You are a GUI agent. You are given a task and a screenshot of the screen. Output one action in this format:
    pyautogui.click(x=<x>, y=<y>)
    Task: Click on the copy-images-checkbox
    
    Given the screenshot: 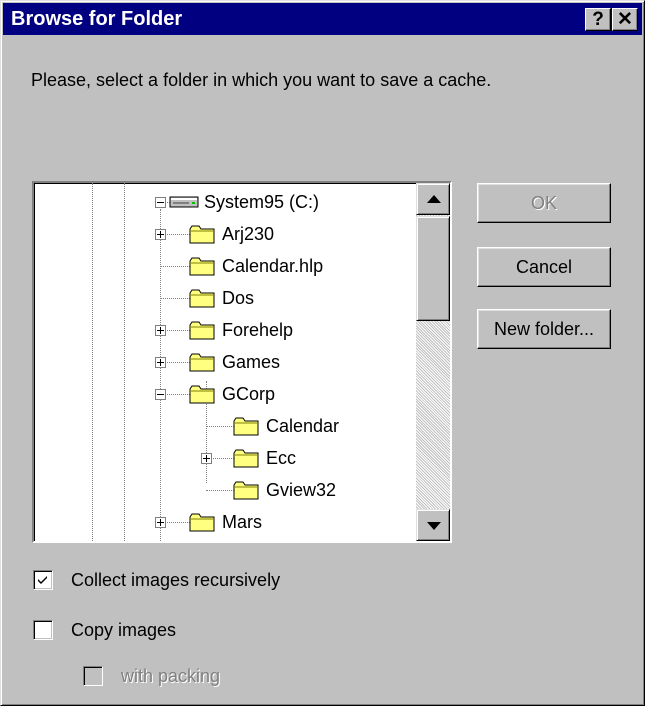 What is the action you would take?
    pyautogui.click(x=43, y=630)
    